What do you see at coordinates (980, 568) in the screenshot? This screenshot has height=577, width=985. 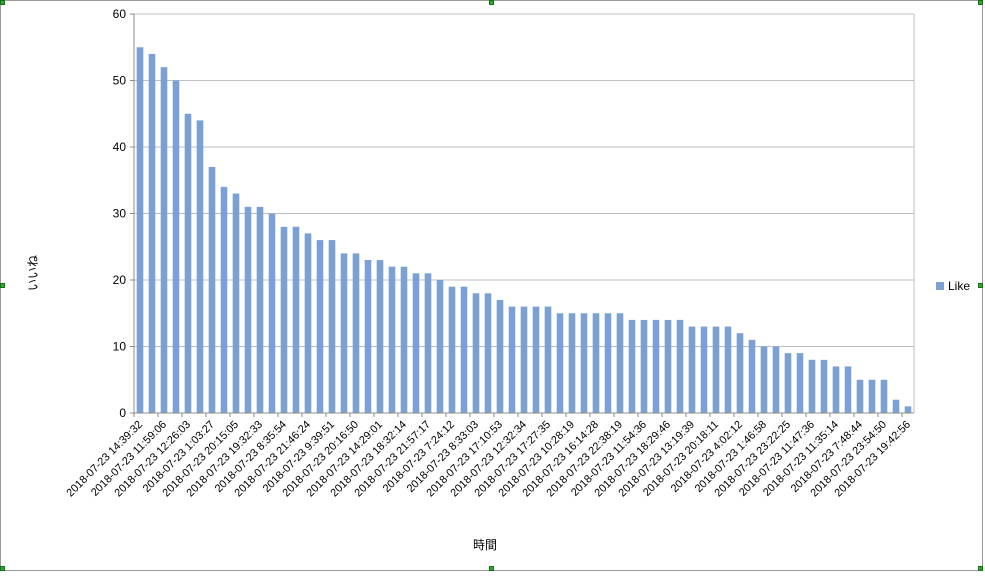 I see `resize-handle-bottom-right` at bounding box center [980, 568].